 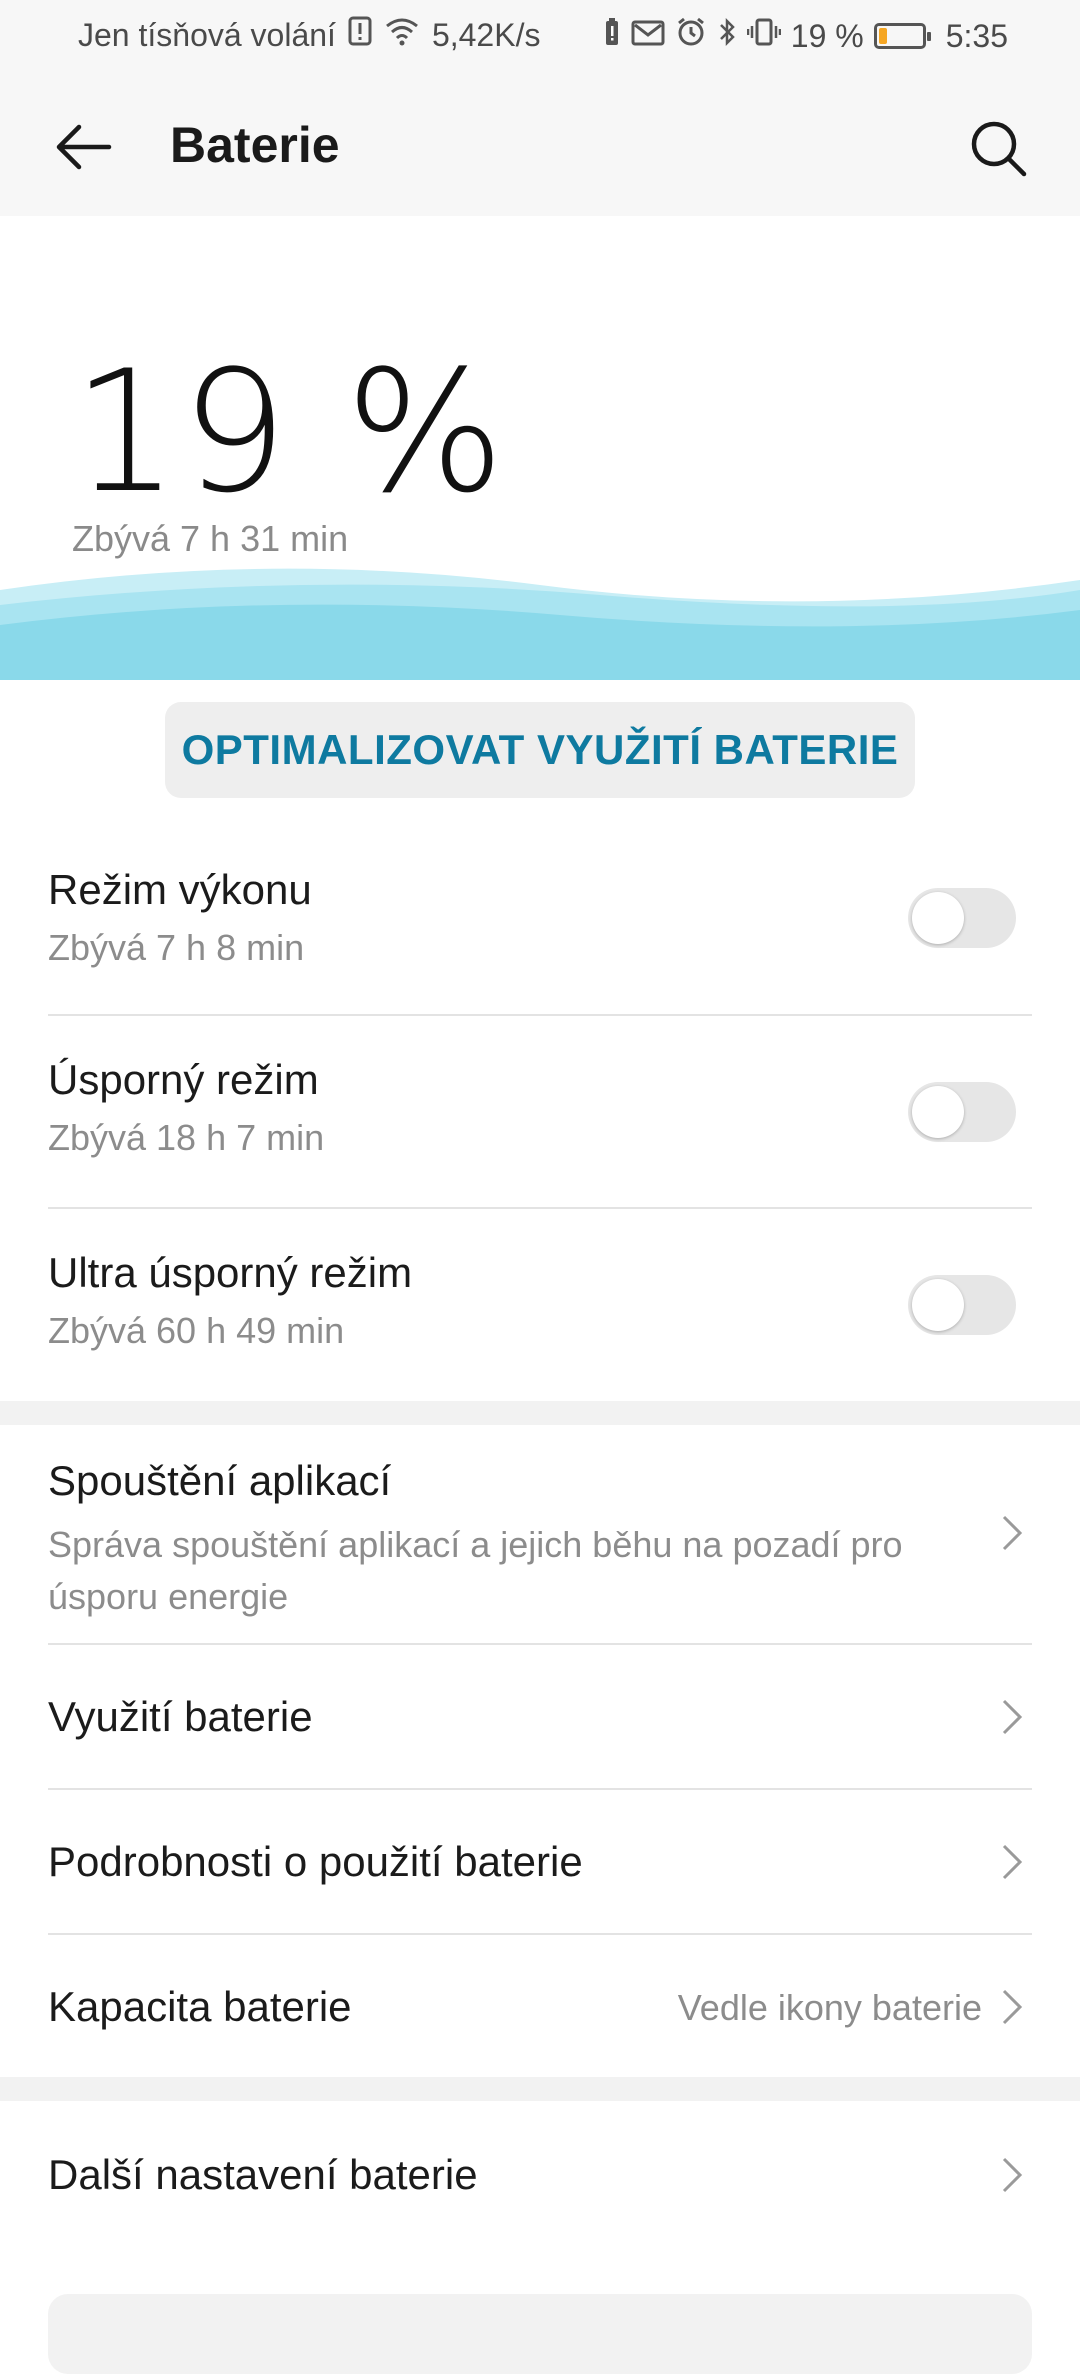 I want to click on battery-usage-item: Využití baterie, so click(x=540, y=1717).